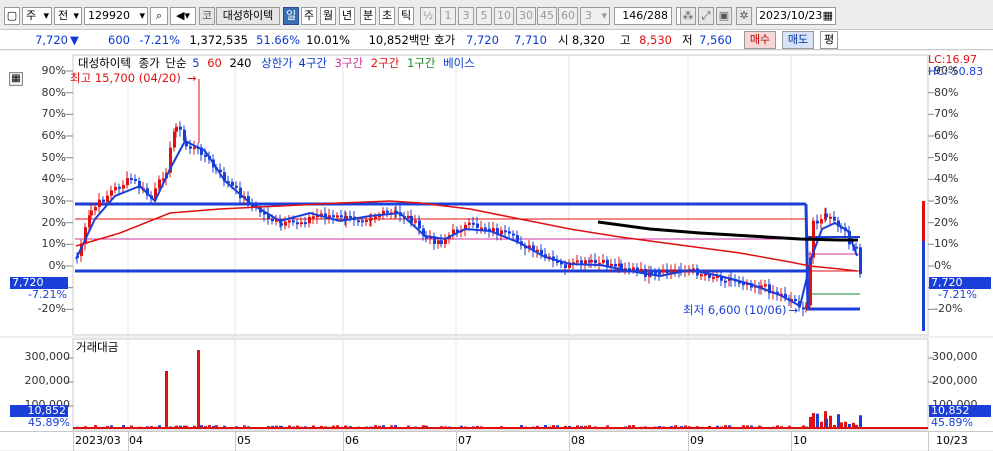  What do you see at coordinates (568, 16) in the screenshot?
I see `interval-60-button: 60` at bounding box center [568, 16].